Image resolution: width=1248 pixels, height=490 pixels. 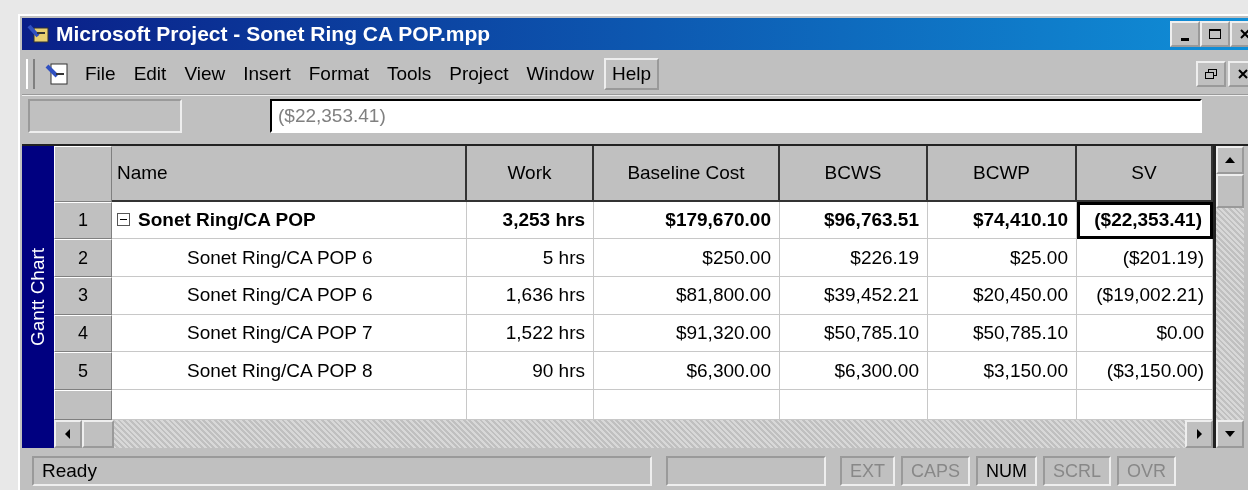 I want to click on table-cell: $81,800.00, so click(x=687, y=296).